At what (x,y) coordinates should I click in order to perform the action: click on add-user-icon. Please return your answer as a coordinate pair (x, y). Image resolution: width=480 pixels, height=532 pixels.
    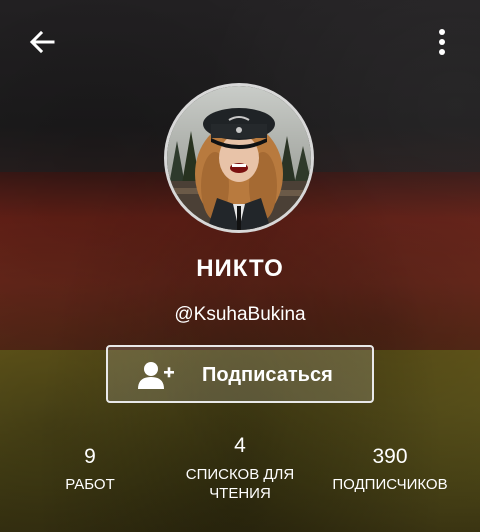
    Looking at the image, I should click on (156, 375).